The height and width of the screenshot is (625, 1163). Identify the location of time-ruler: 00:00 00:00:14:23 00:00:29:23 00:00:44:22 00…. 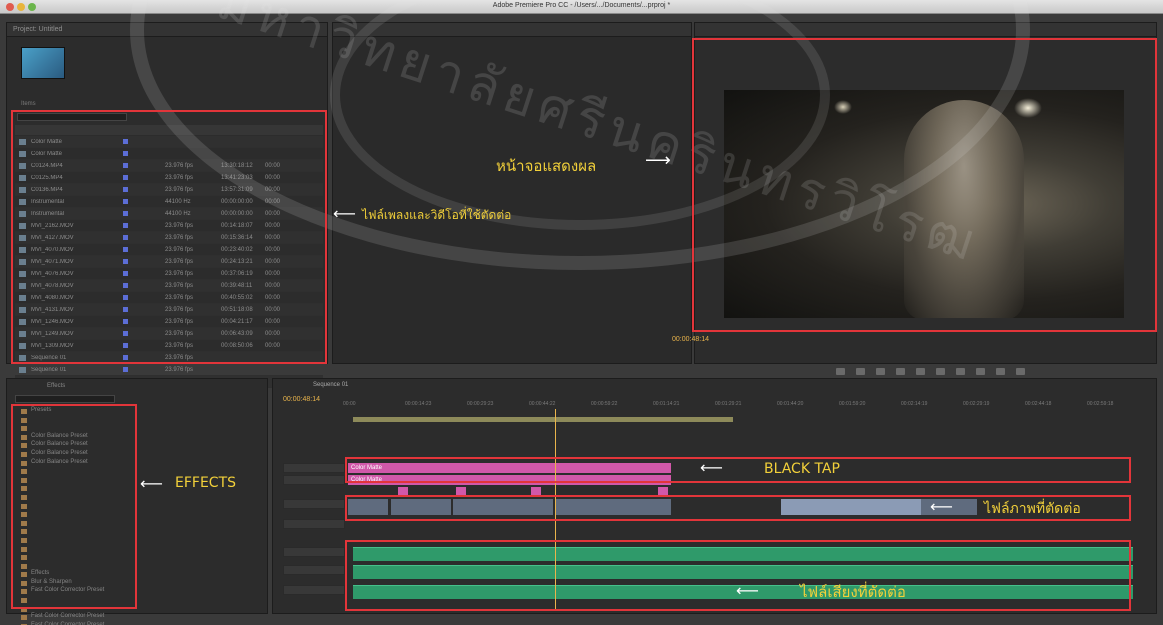
(744, 406).